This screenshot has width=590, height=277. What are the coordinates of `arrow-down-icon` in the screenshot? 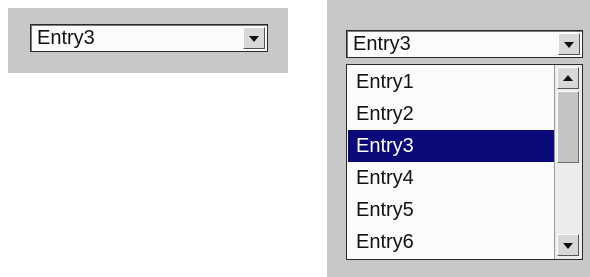 It's located at (568, 246).